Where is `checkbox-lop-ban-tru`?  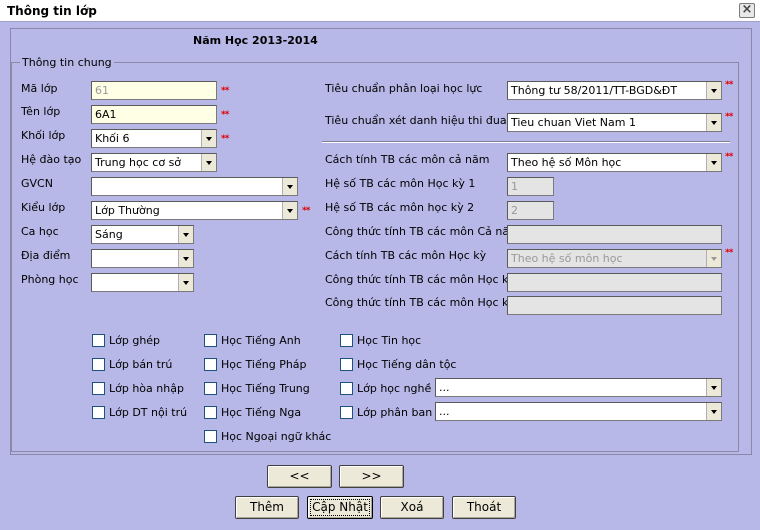 checkbox-lop-ban-tru is located at coordinates (98, 364).